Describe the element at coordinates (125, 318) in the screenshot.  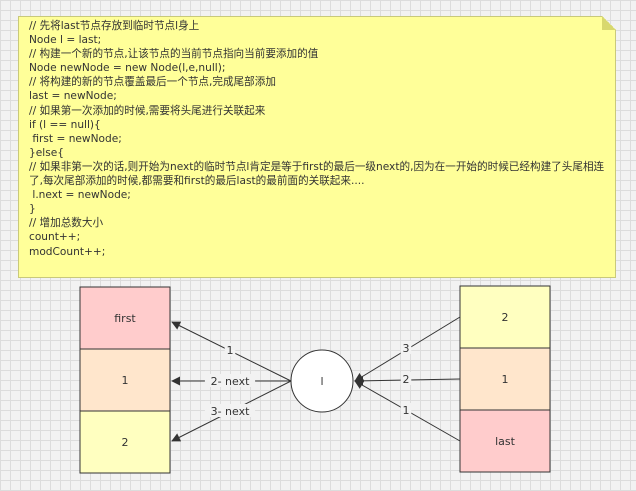
I see `left-node-label-0: first` at that location.